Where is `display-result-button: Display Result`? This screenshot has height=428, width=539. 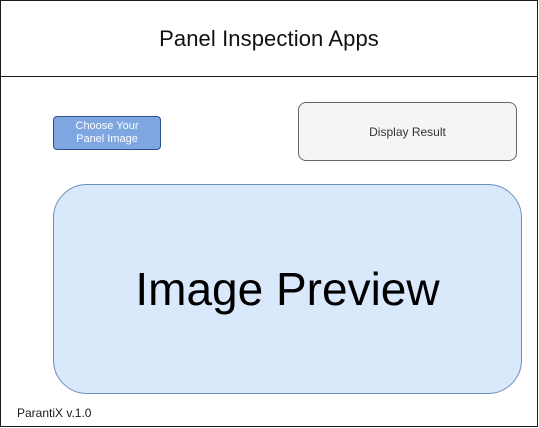 display-result-button: Display Result is located at coordinates (407, 131).